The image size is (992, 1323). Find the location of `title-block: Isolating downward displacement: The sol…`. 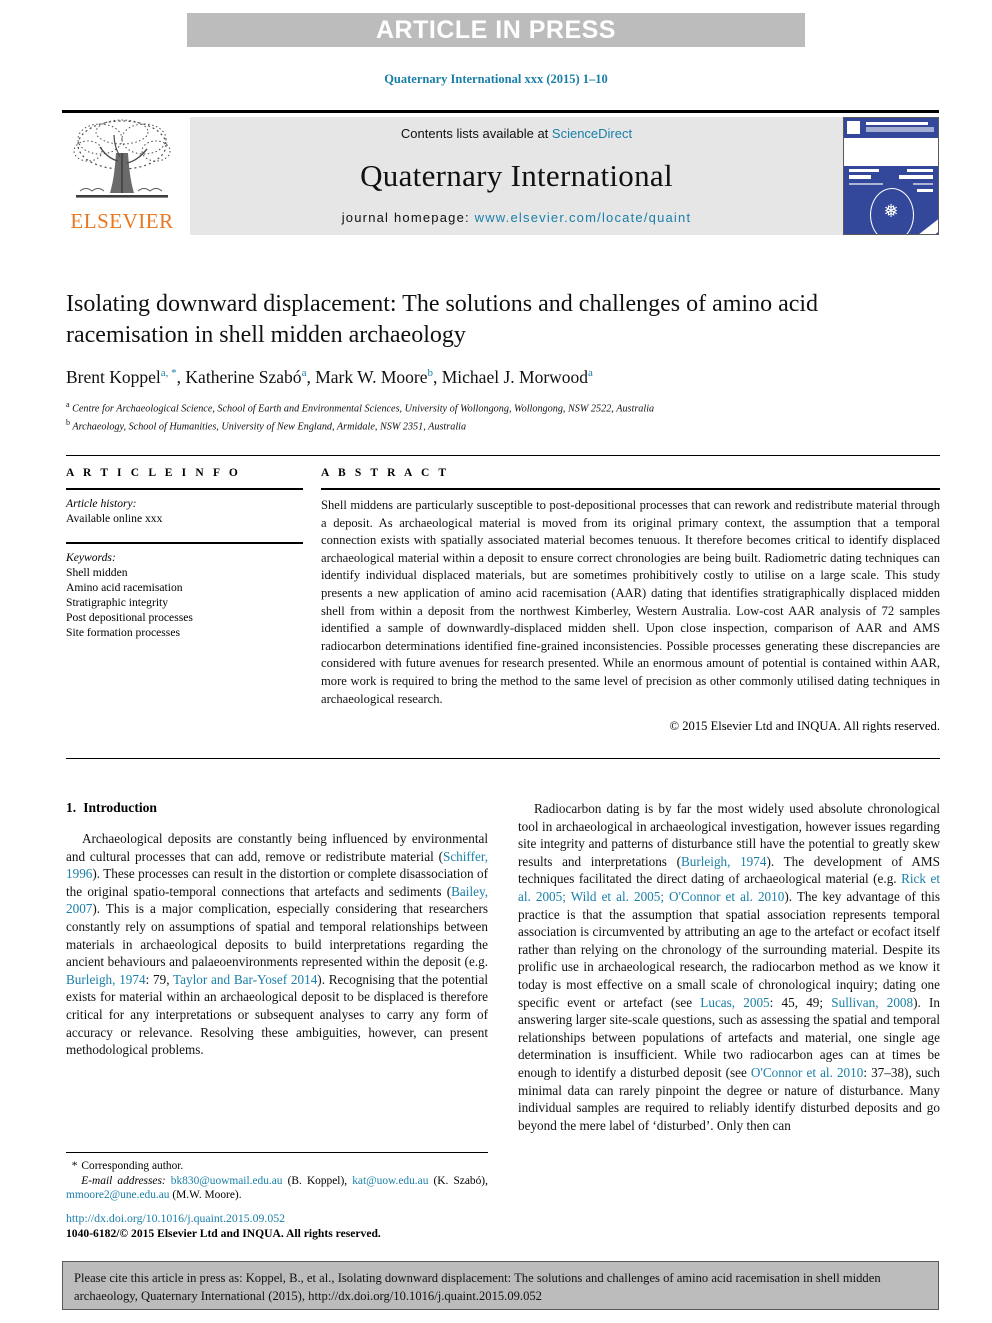

title-block: Isolating downward displacement: The sol… is located at coordinates (481, 361).